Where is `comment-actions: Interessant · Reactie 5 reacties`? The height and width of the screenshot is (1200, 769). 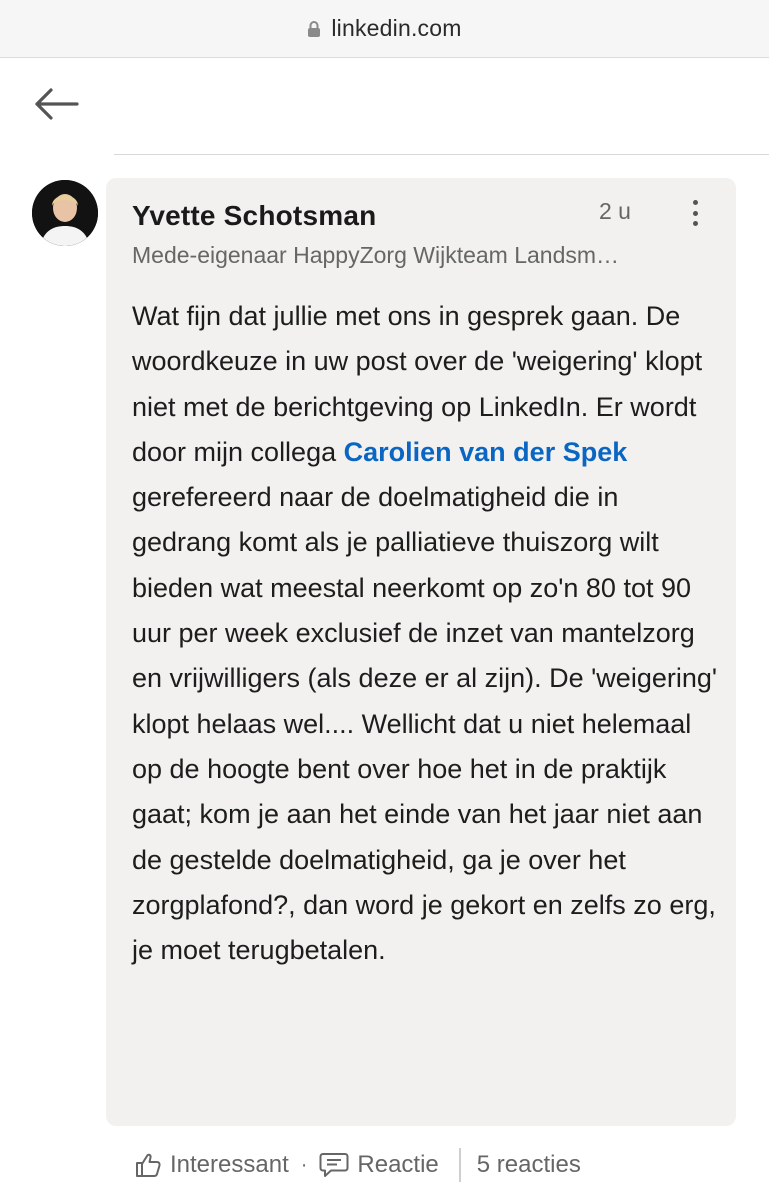
comment-actions: Interessant · Reactie 5 reacties is located at coordinates (444, 1165).